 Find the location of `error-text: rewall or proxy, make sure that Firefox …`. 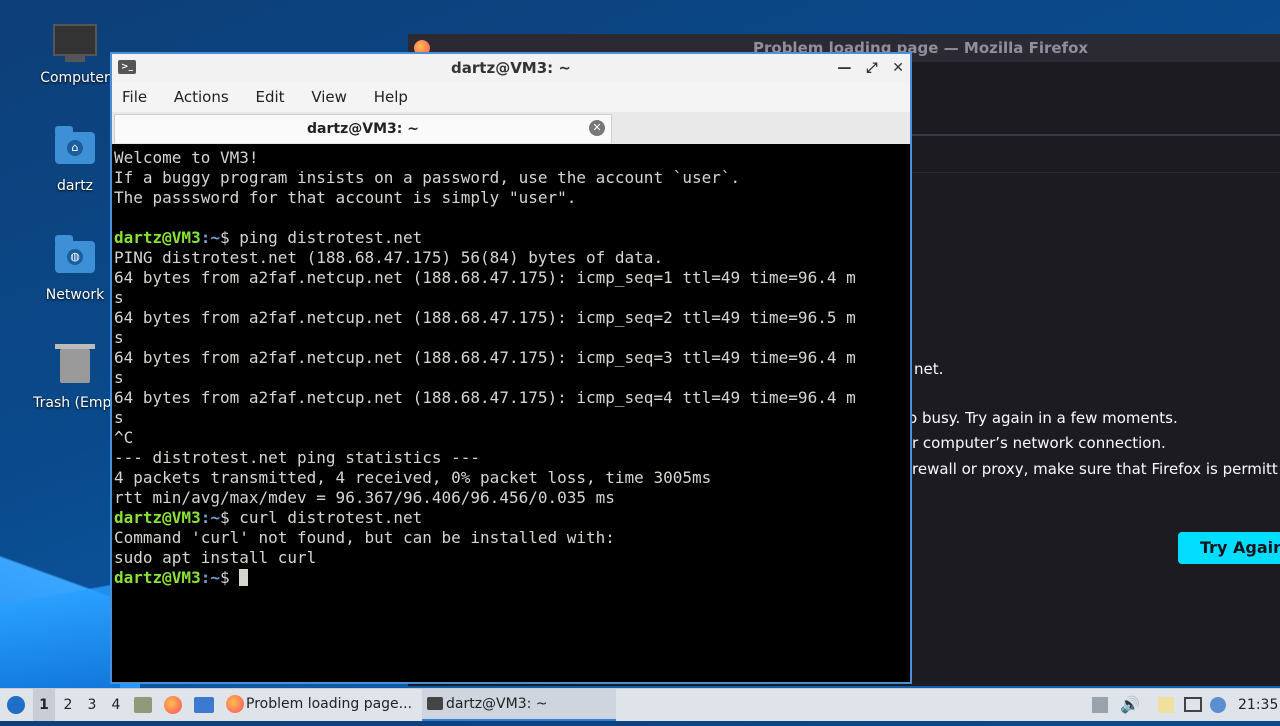

error-text: rewall or proxy, make sure that Firefox … is located at coordinates (1095, 469).